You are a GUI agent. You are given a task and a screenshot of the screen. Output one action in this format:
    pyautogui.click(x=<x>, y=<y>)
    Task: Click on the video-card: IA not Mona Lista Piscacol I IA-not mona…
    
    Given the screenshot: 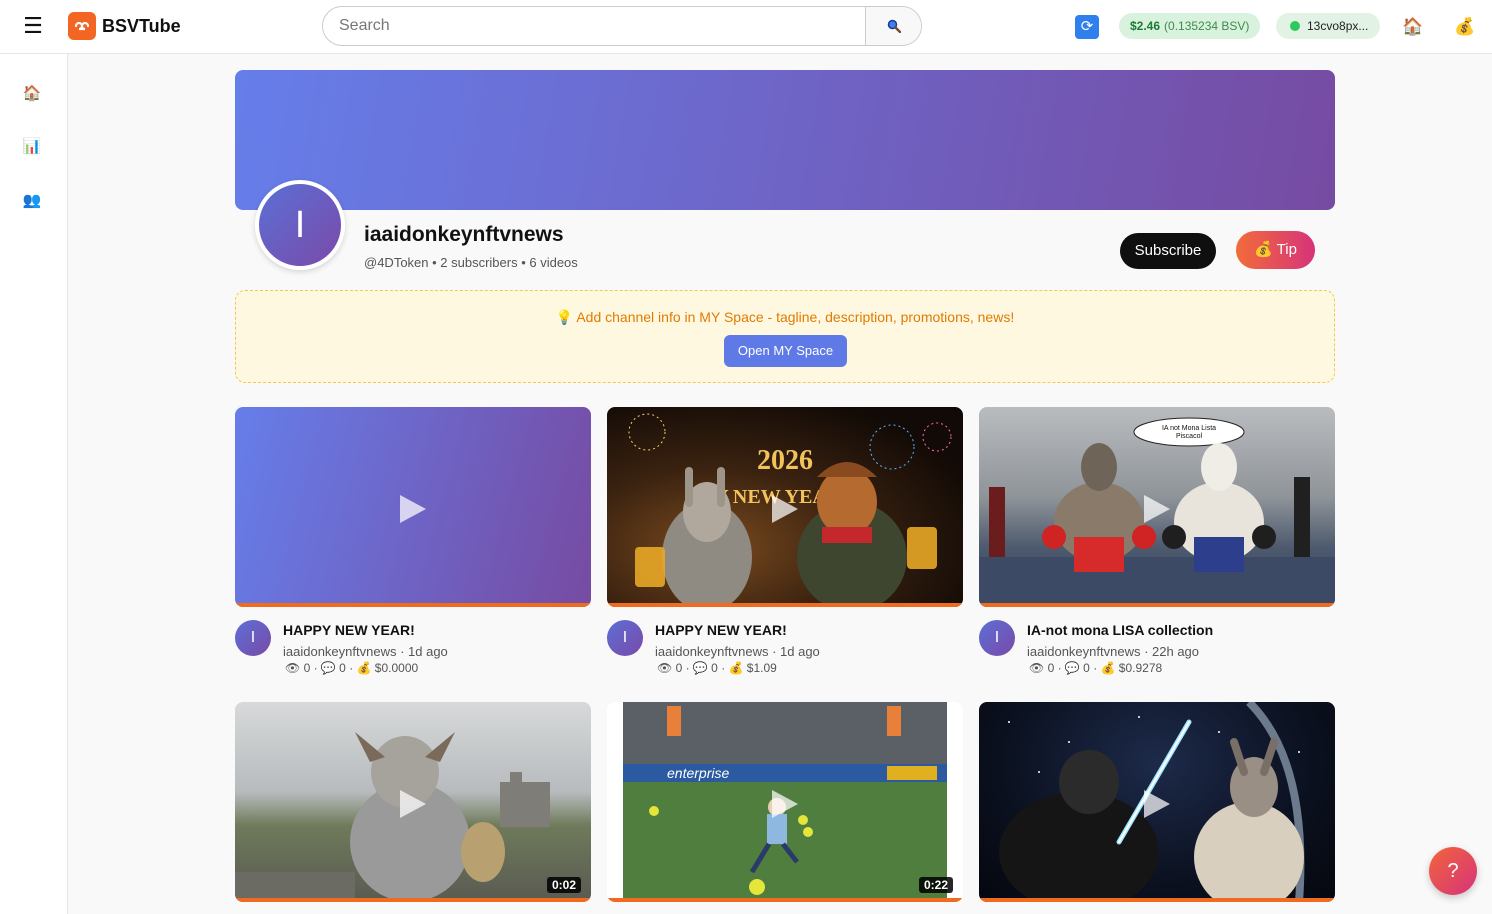 What is the action you would take?
    pyautogui.click(x=1157, y=542)
    